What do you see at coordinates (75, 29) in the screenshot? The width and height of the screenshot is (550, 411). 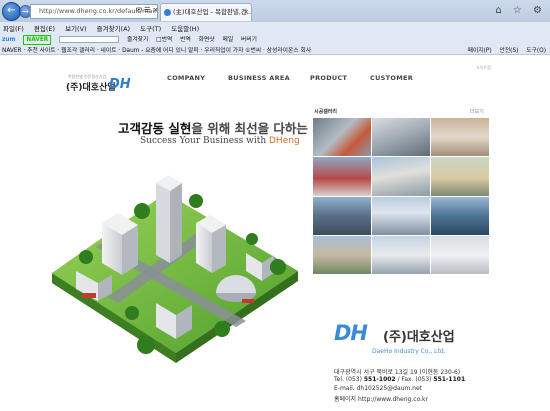 I see `menu-view: 보기(V)` at bounding box center [75, 29].